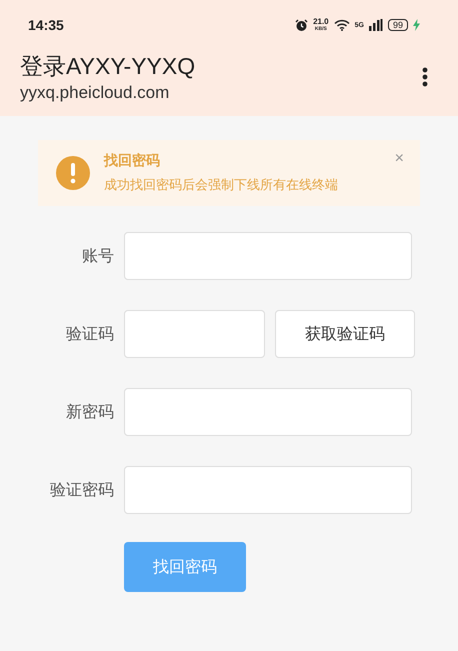 This screenshot has height=651, width=458. What do you see at coordinates (398, 25) in the screenshot?
I see `battery-level: 99` at bounding box center [398, 25].